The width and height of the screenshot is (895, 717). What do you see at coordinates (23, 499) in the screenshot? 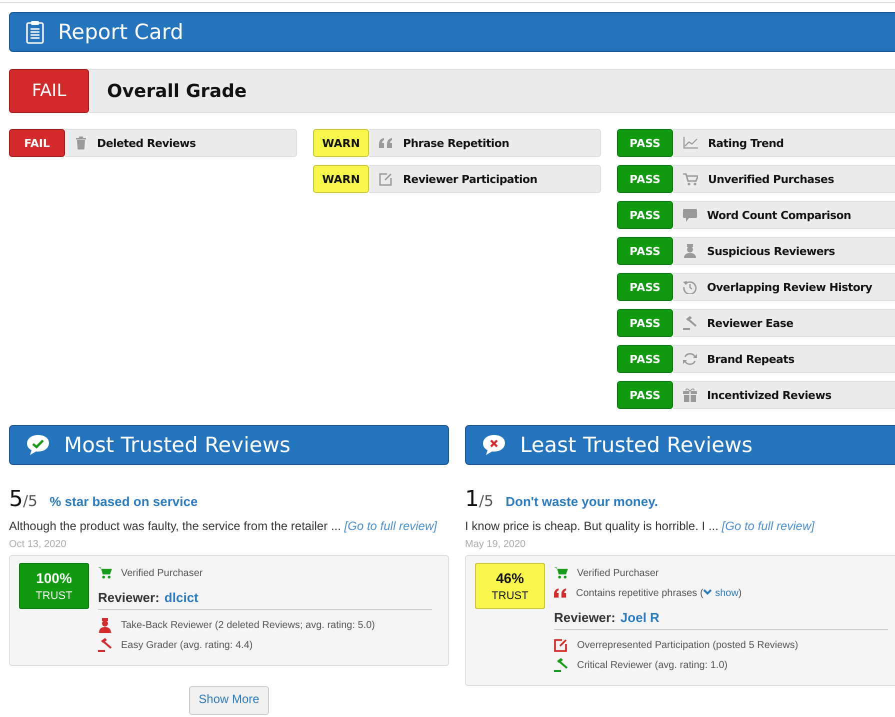
I see `rating-score: 5/5` at bounding box center [23, 499].